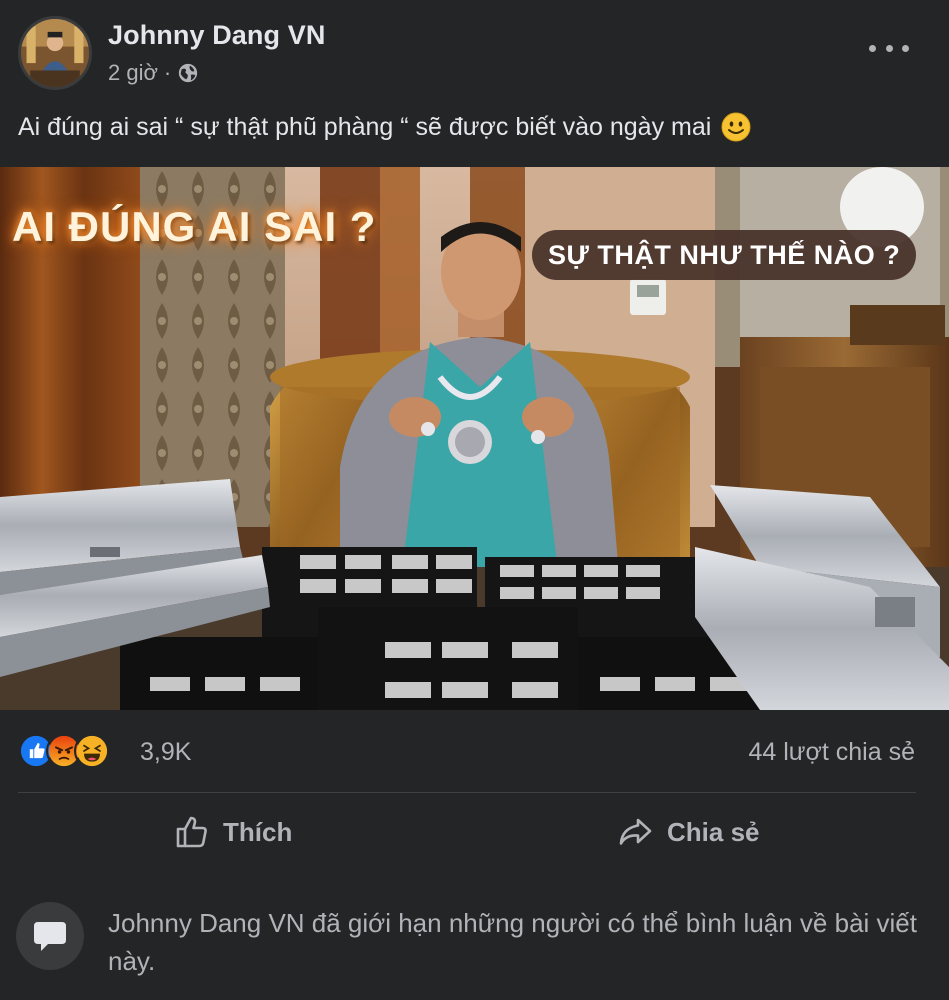 The height and width of the screenshot is (1000, 949). What do you see at coordinates (474, 752) in the screenshot?
I see `reactions-summary: 3,9K 44 lượt chia sẻ` at bounding box center [474, 752].